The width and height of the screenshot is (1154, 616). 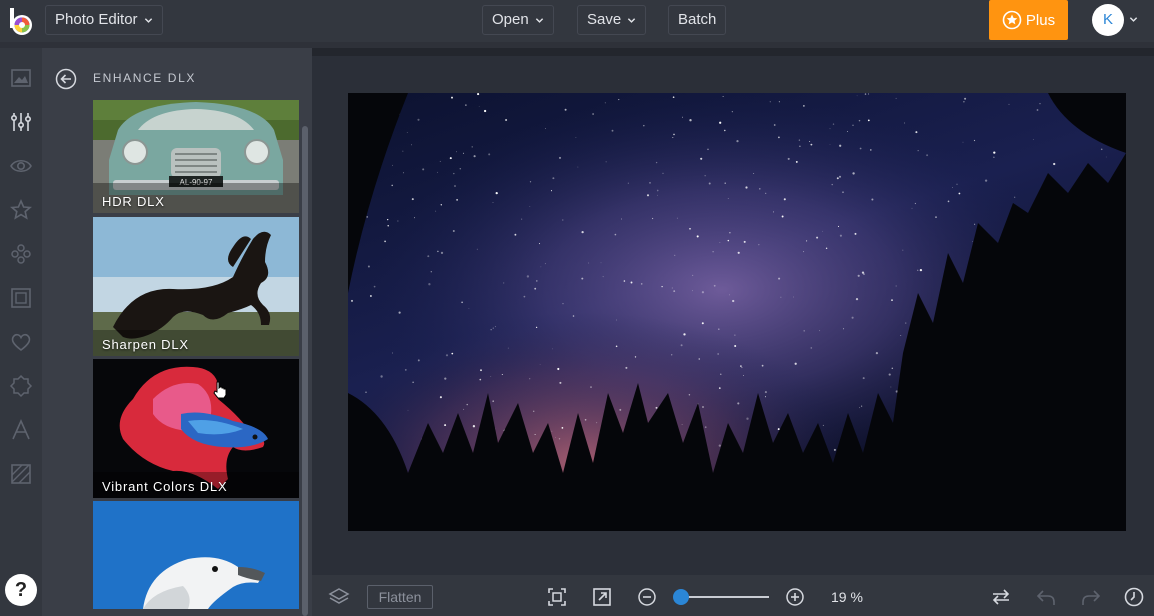 I want to click on open-menu-button: Open, so click(x=518, y=20).